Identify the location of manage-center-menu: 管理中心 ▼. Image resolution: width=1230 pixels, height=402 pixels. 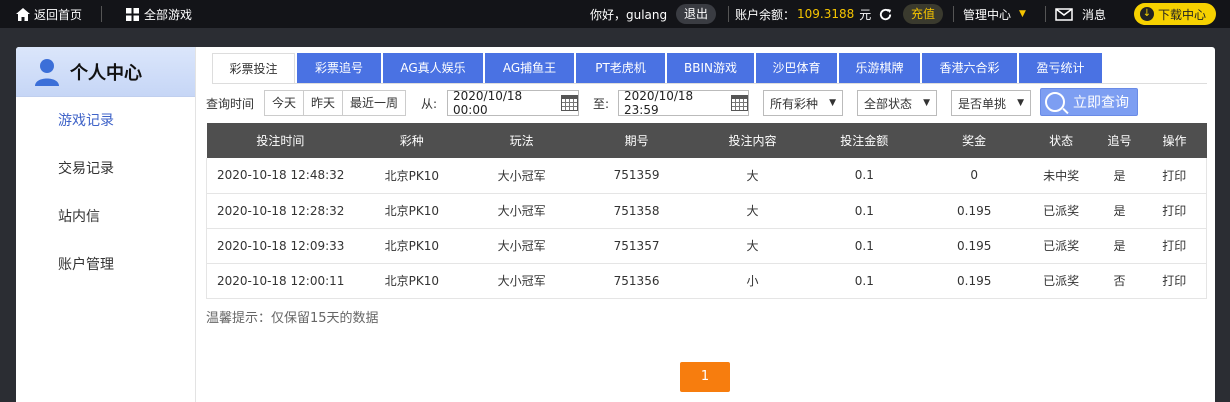
(994, 14).